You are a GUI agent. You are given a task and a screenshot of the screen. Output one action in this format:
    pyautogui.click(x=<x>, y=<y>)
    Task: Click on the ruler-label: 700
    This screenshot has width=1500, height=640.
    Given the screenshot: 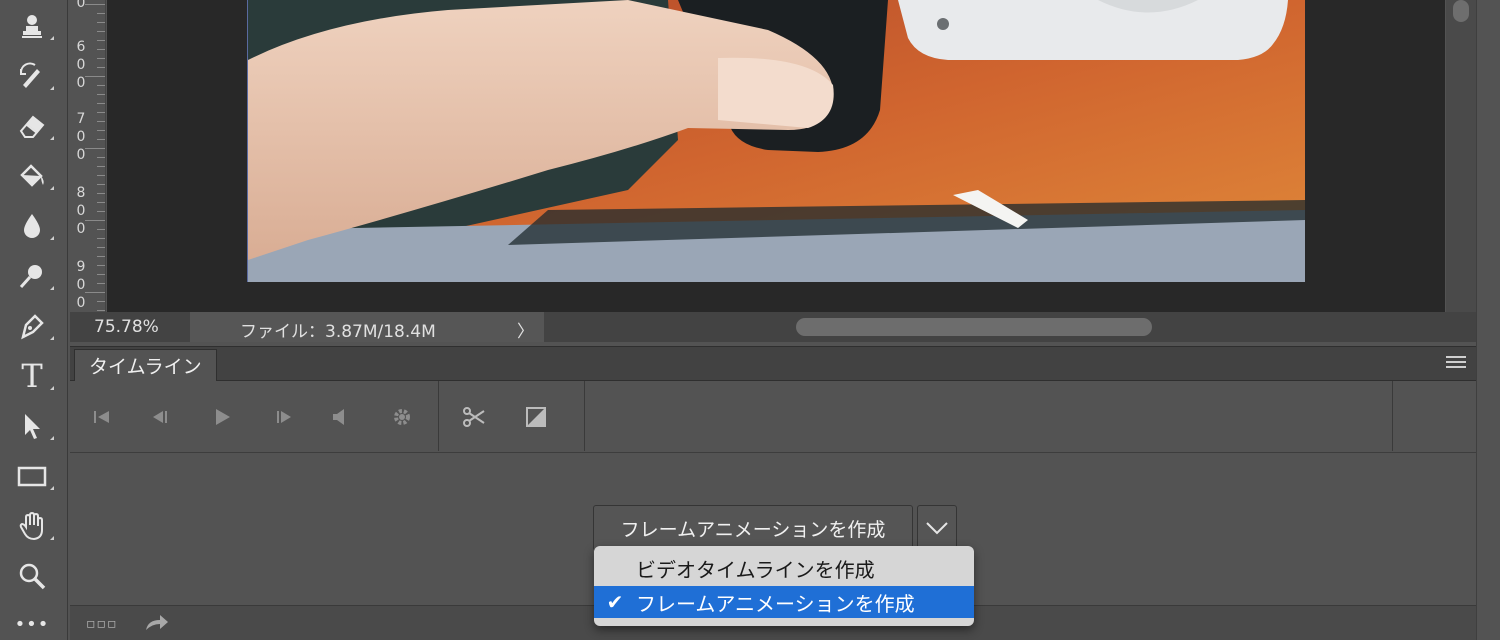 What is the action you would take?
    pyautogui.click(x=81, y=137)
    